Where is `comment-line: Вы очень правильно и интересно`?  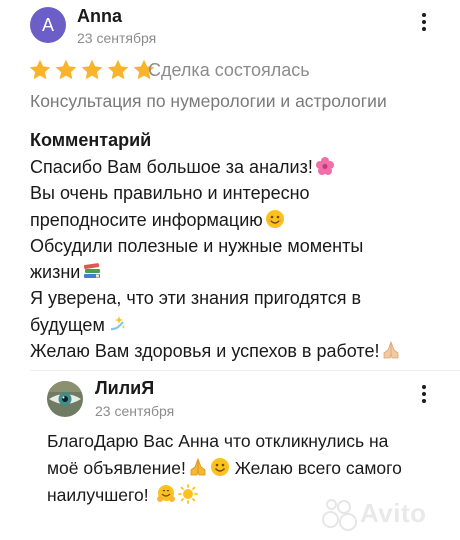
comment-line: Вы очень правильно и интересно is located at coordinates (170, 193).